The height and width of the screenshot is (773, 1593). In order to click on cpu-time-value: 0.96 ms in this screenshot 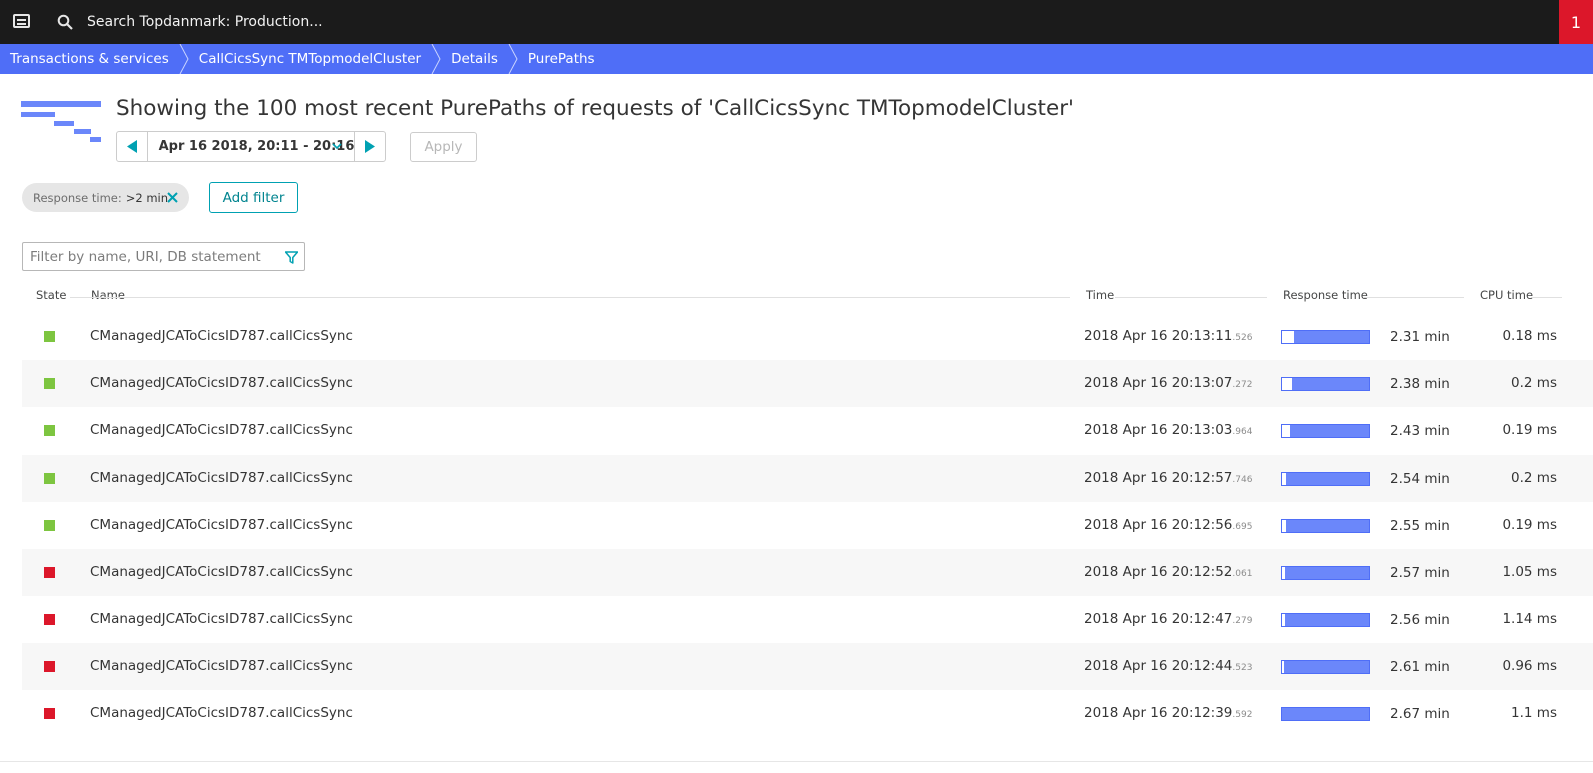, I will do `click(1529, 666)`.